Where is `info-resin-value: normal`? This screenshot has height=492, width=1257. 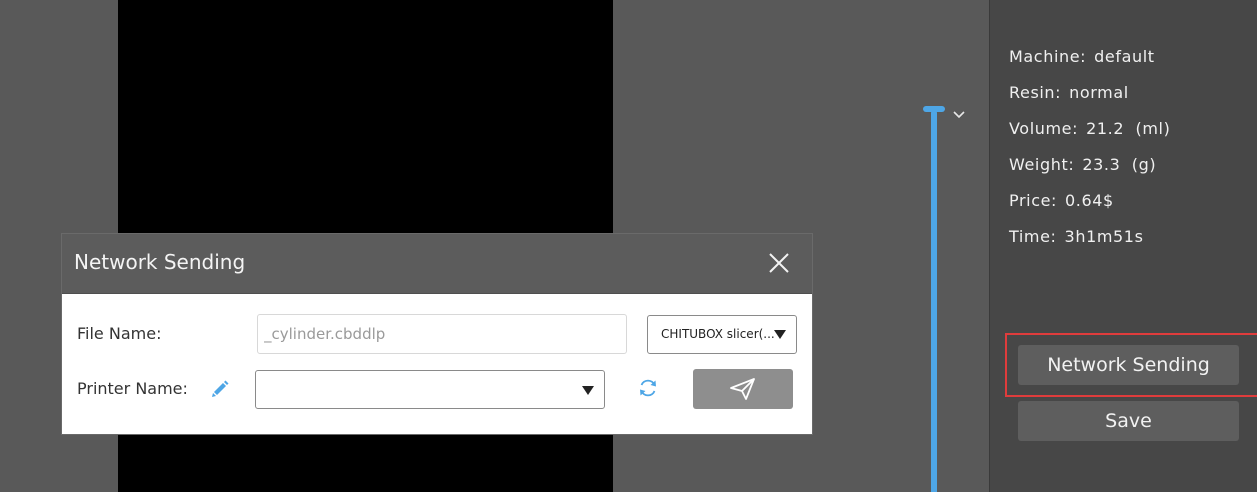 info-resin-value: normal is located at coordinates (1099, 92).